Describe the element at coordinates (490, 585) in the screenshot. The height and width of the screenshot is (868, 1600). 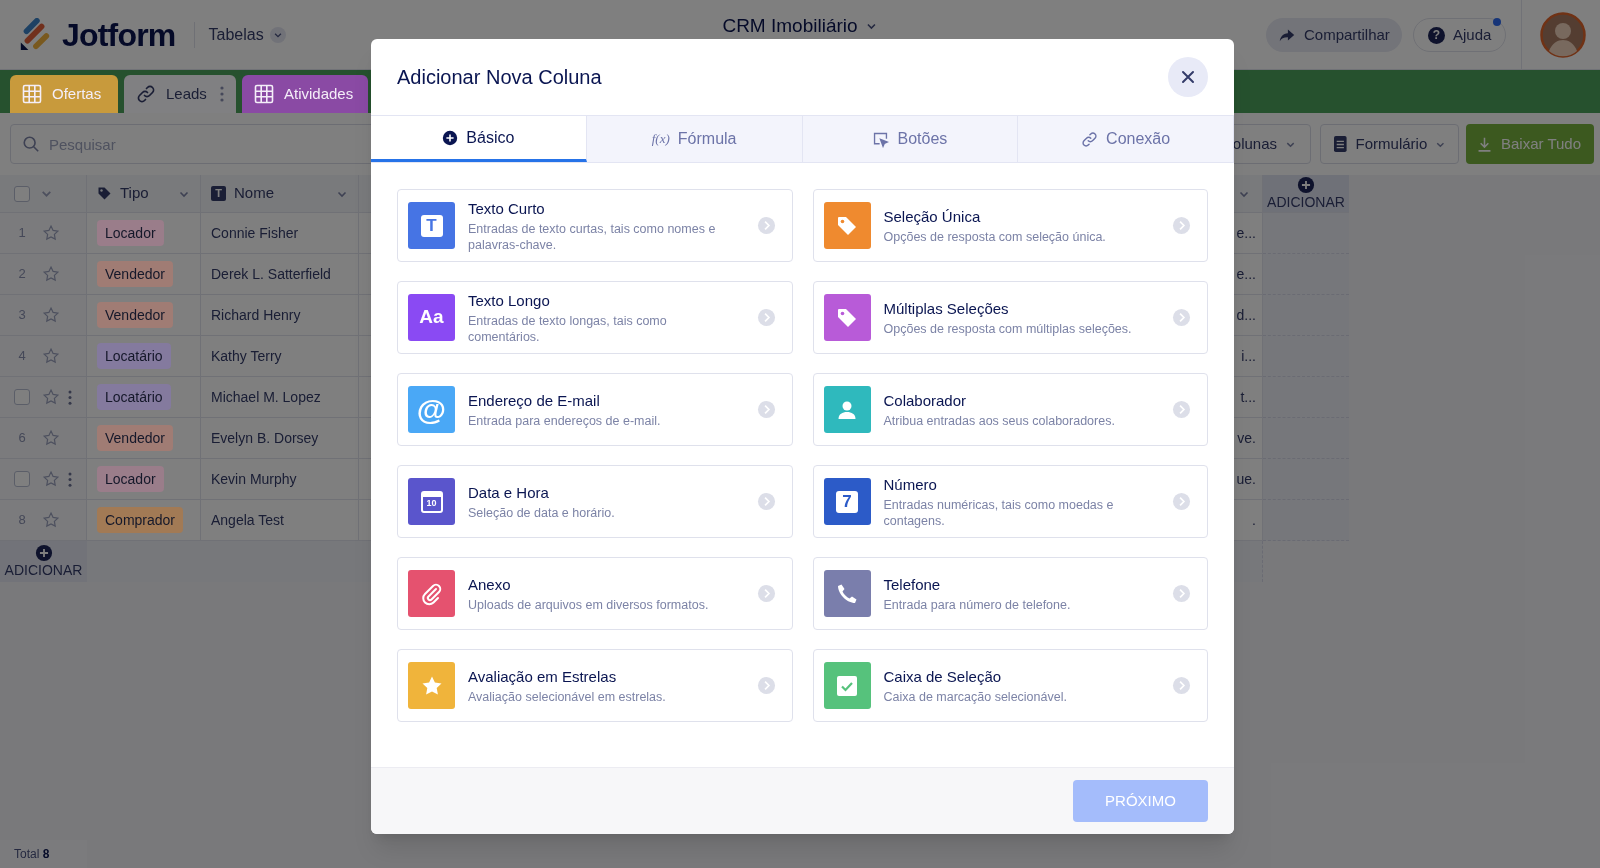
I see `field-type-title: Anexo` at that location.